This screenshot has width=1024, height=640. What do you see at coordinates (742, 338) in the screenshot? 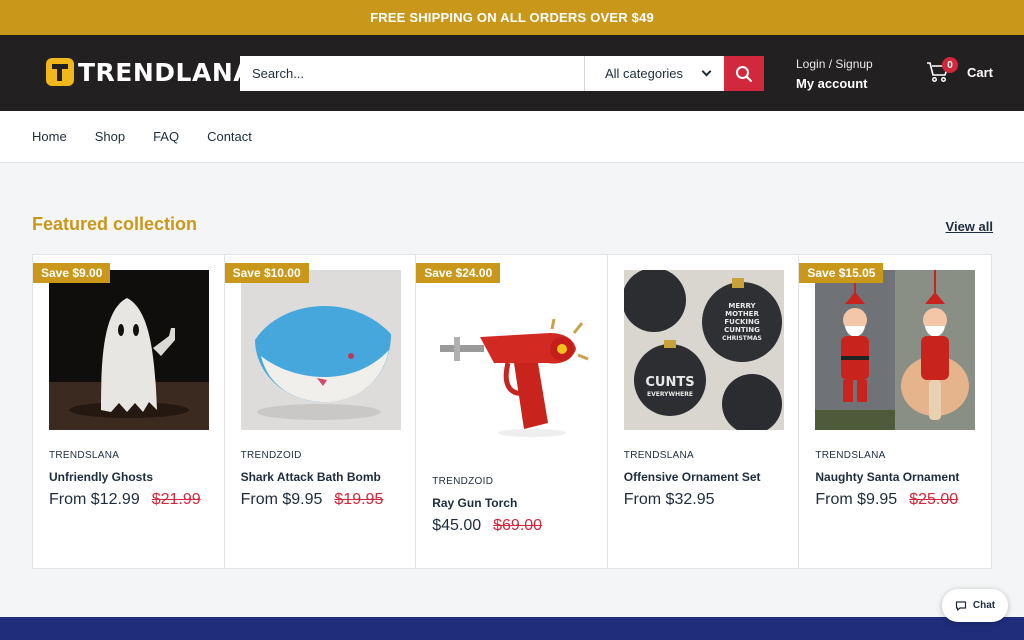
I see `ornament-text-5: CHRISTMAS` at bounding box center [742, 338].